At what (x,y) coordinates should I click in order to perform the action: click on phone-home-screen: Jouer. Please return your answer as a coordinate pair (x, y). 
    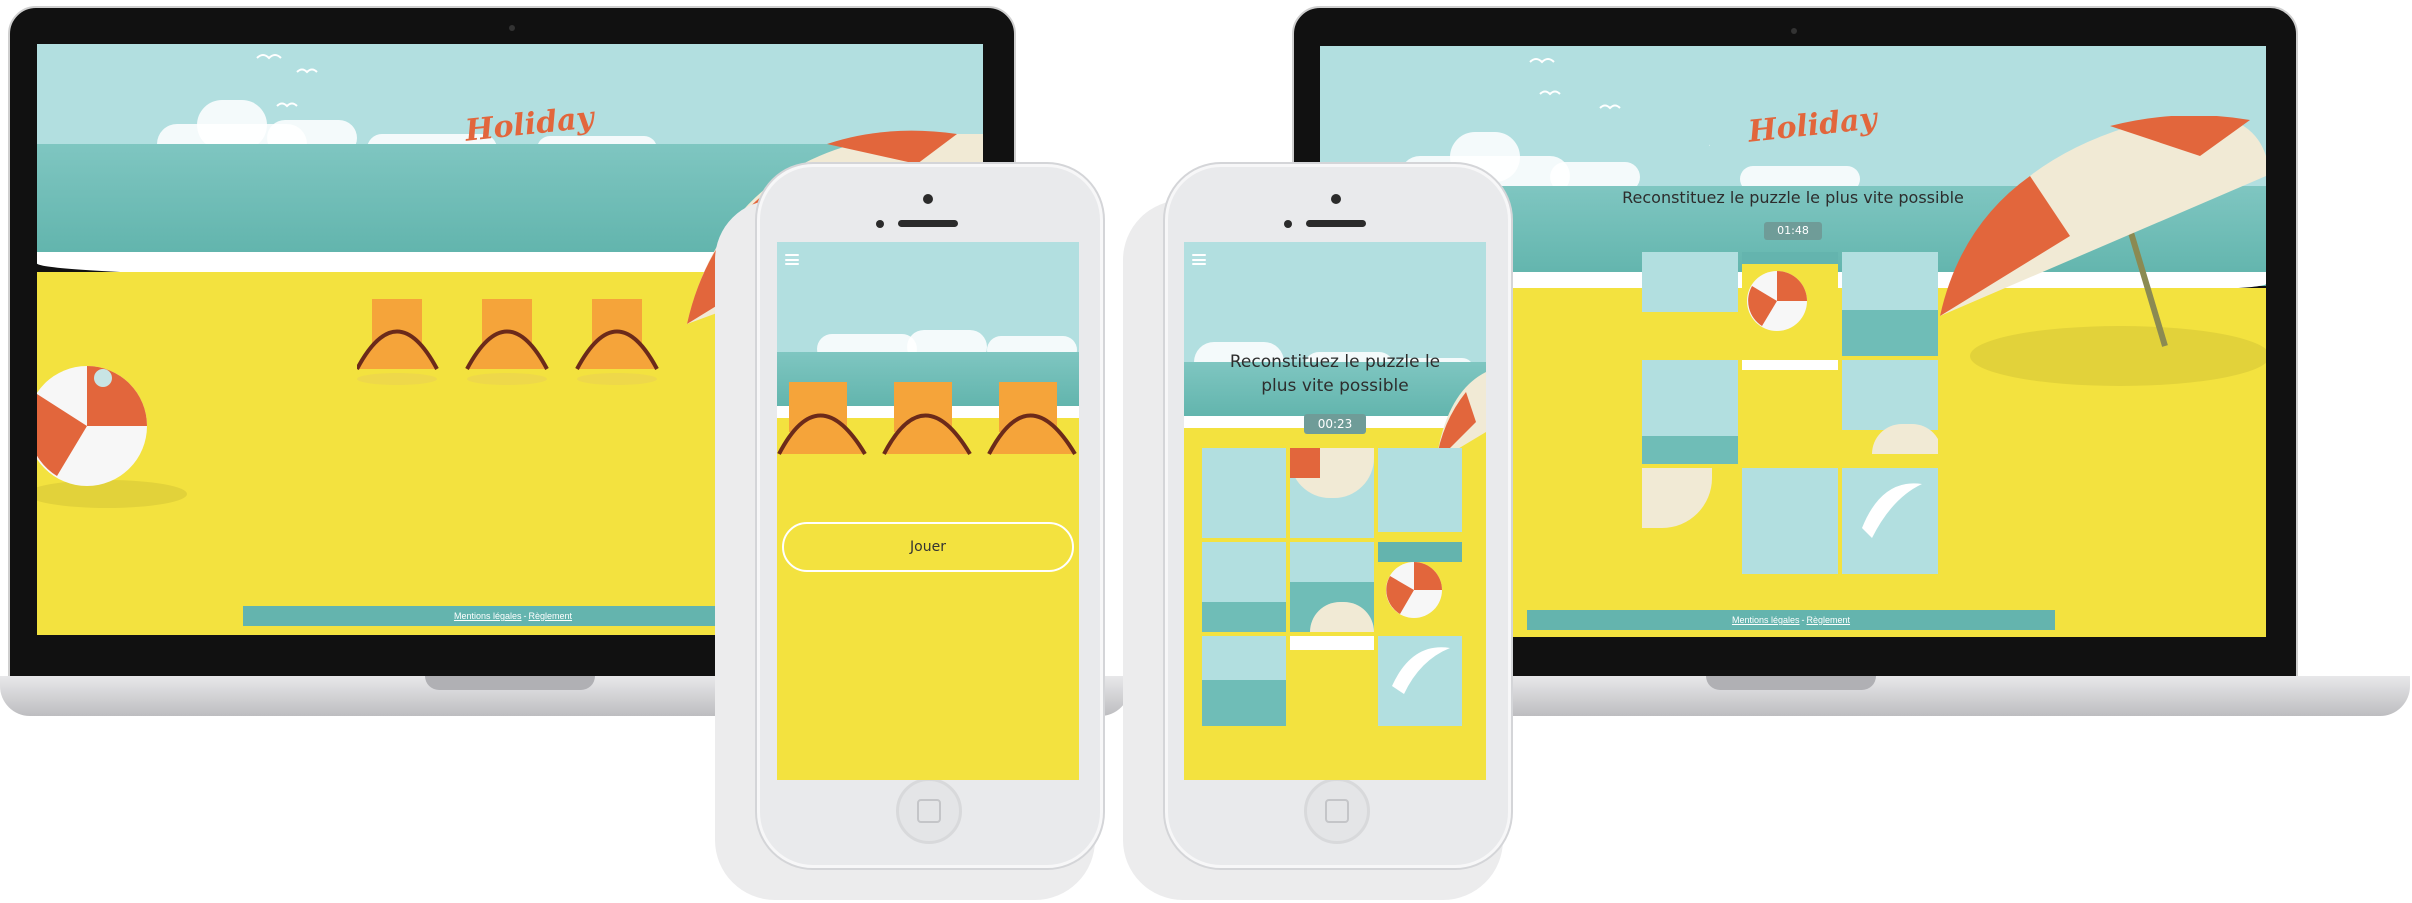
    Looking at the image, I should click on (928, 511).